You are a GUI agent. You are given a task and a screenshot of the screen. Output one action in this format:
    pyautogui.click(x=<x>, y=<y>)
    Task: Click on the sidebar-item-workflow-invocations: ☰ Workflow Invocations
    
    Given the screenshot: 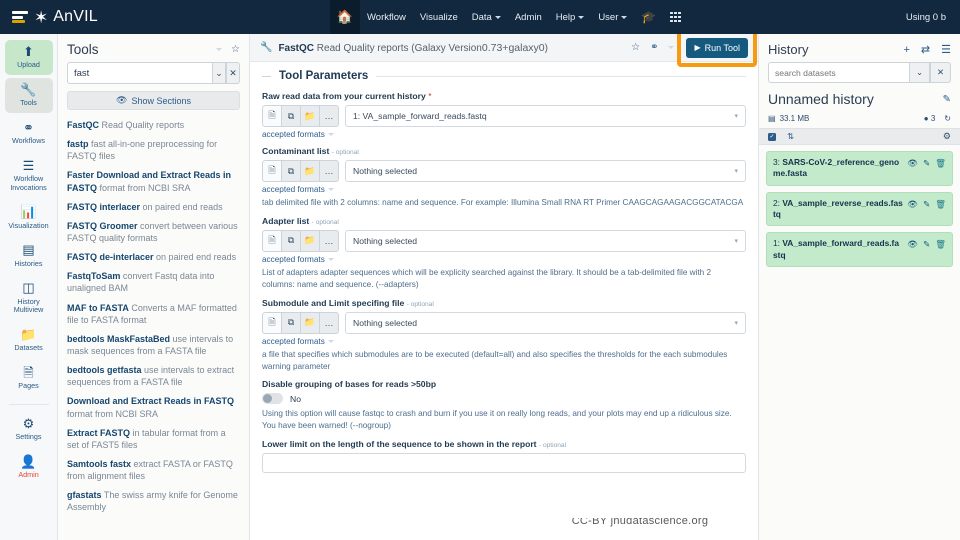 What is the action you would take?
    pyautogui.click(x=29, y=176)
    